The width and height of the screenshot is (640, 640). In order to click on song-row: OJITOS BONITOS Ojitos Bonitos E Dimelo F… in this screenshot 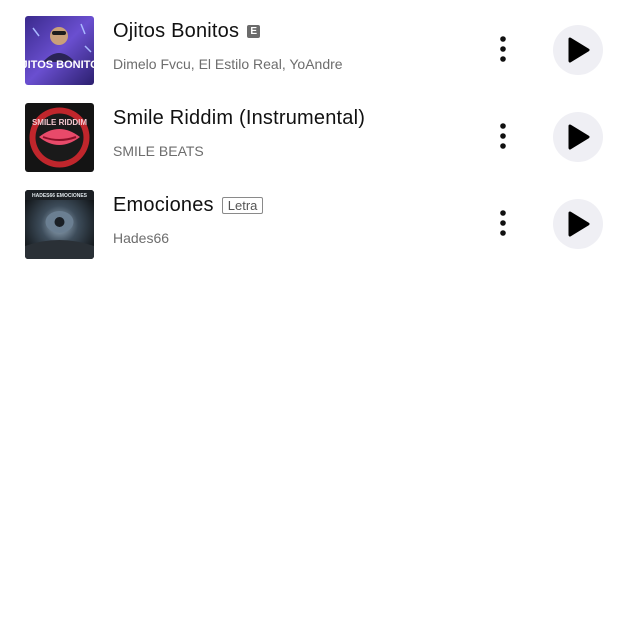, I will do `click(320, 52)`.